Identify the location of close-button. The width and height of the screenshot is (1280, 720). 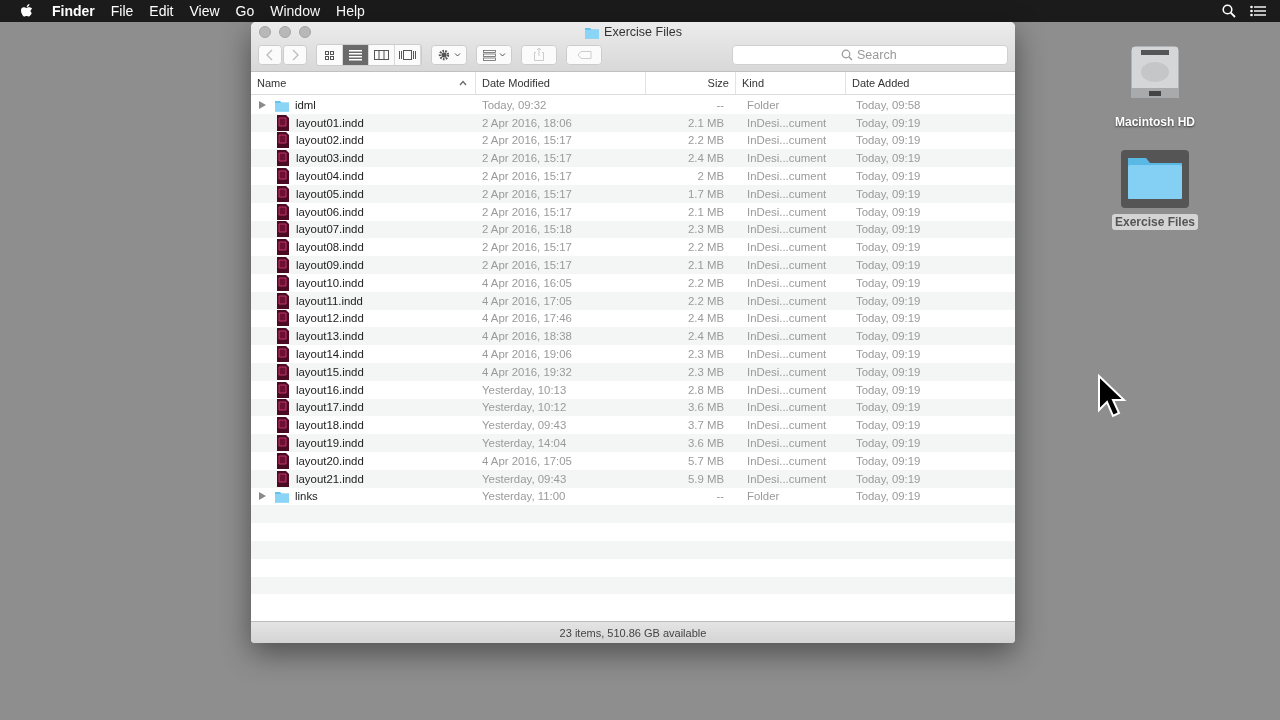
(265, 32).